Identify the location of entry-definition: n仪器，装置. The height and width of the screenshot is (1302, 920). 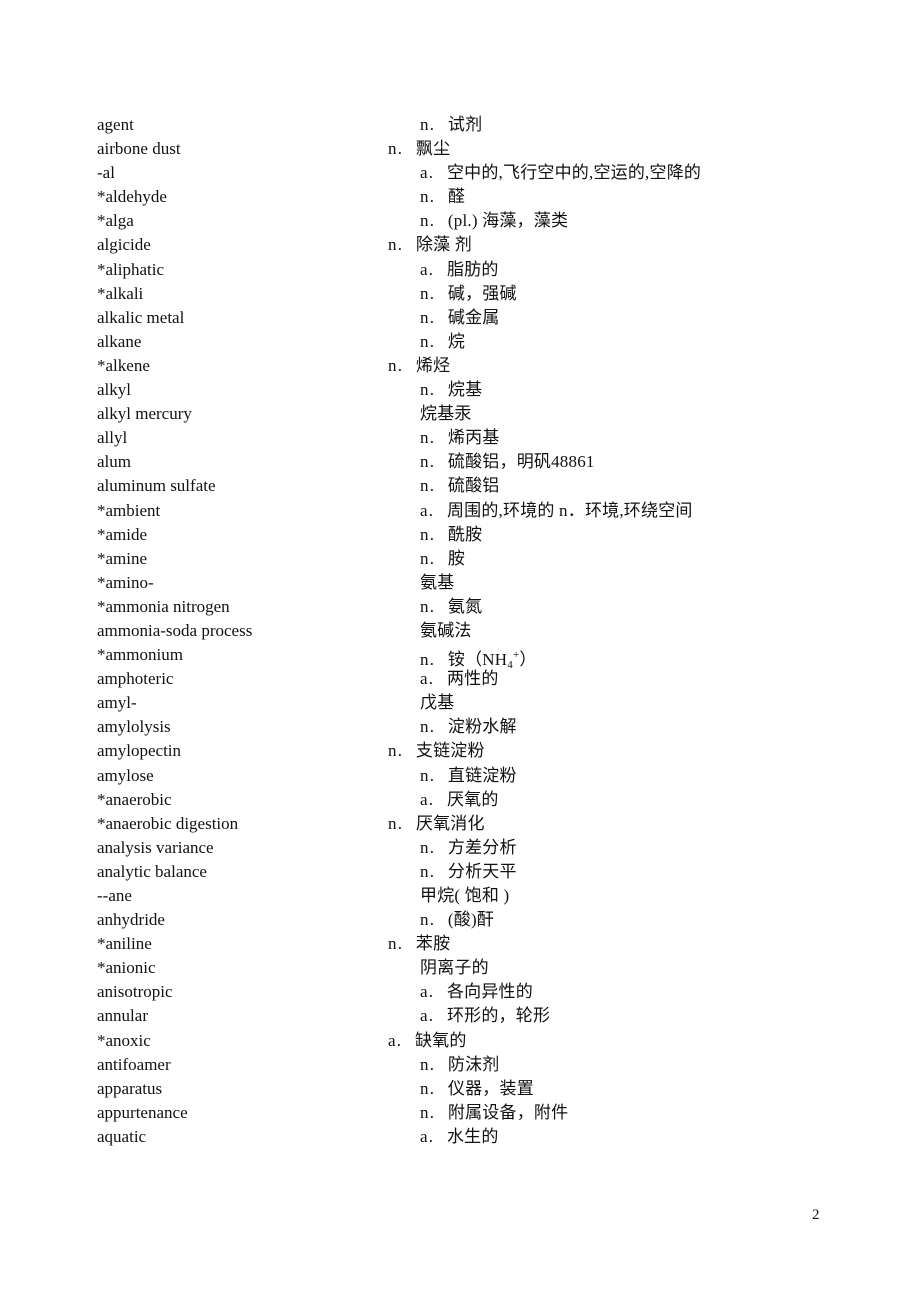
(477, 1090).